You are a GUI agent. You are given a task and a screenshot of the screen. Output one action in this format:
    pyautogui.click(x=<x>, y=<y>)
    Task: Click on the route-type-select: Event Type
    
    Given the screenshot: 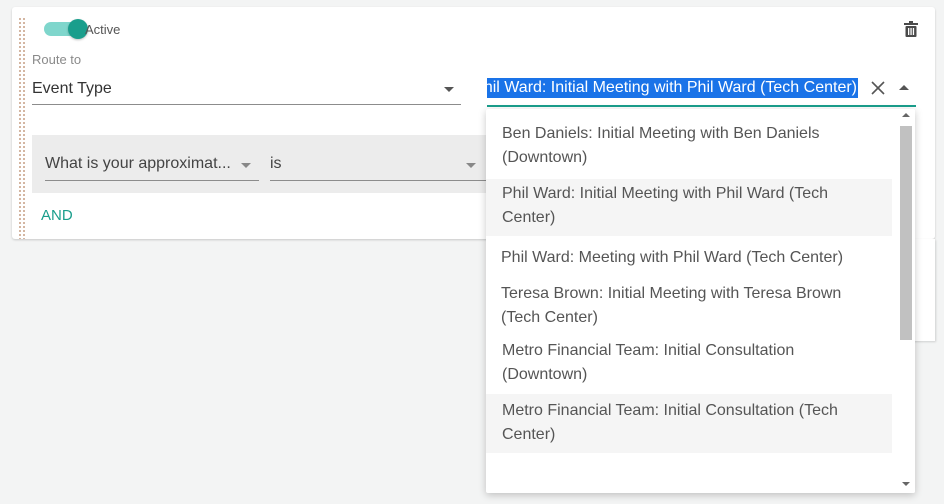 What is the action you would take?
    pyautogui.click(x=246, y=91)
    